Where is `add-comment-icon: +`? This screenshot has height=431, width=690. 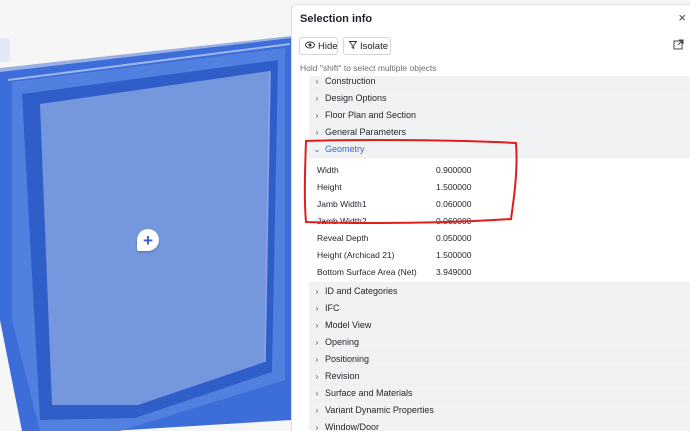
add-comment-icon: + is located at coordinates (148, 240).